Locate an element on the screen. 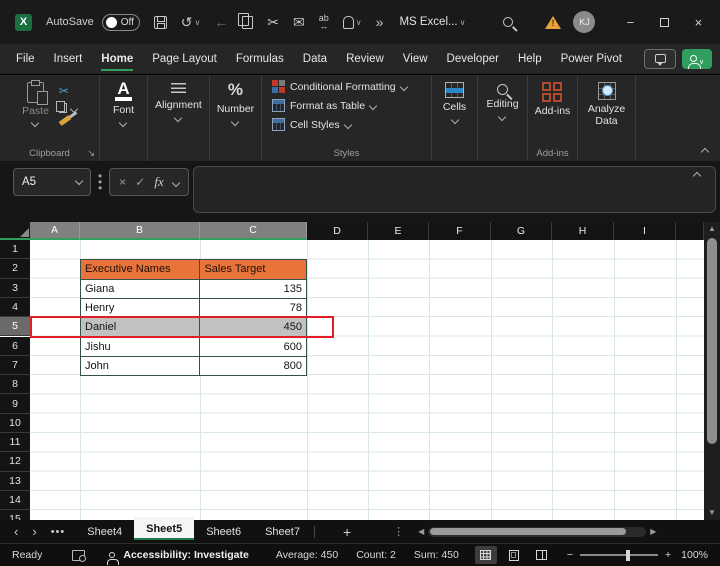 The height and width of the screenshot is (566, 720). conditional-formatting-button: Conditional Formatting is located at coordinates (346, 86).